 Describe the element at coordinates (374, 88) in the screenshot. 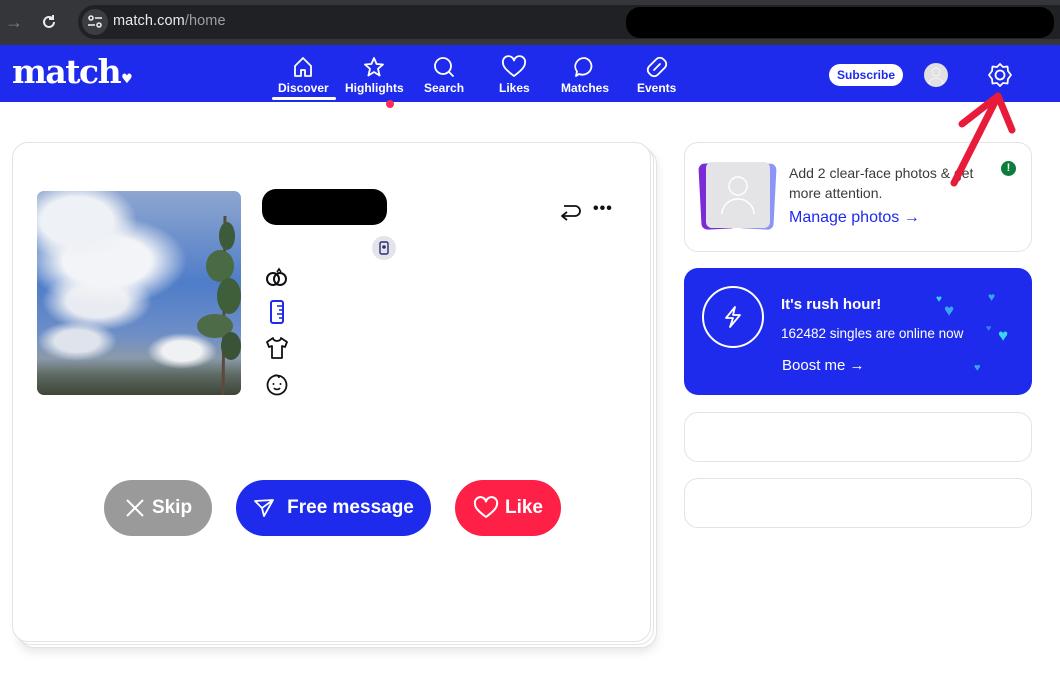

I see `nav-label: Highlights` at that location.